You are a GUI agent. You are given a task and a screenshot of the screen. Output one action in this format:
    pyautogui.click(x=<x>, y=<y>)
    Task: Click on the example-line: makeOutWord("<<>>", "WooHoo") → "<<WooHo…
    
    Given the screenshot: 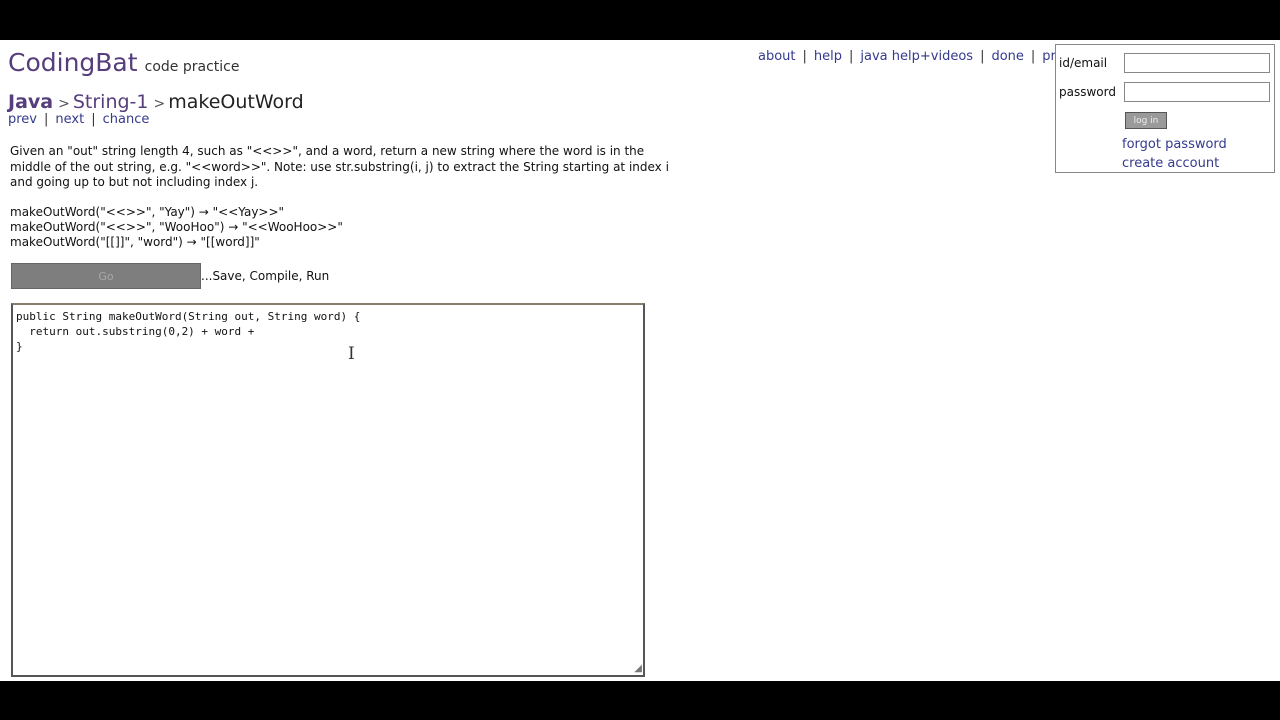 What is the action you would take?
    pyautogui.click(x=176, y=227)
    